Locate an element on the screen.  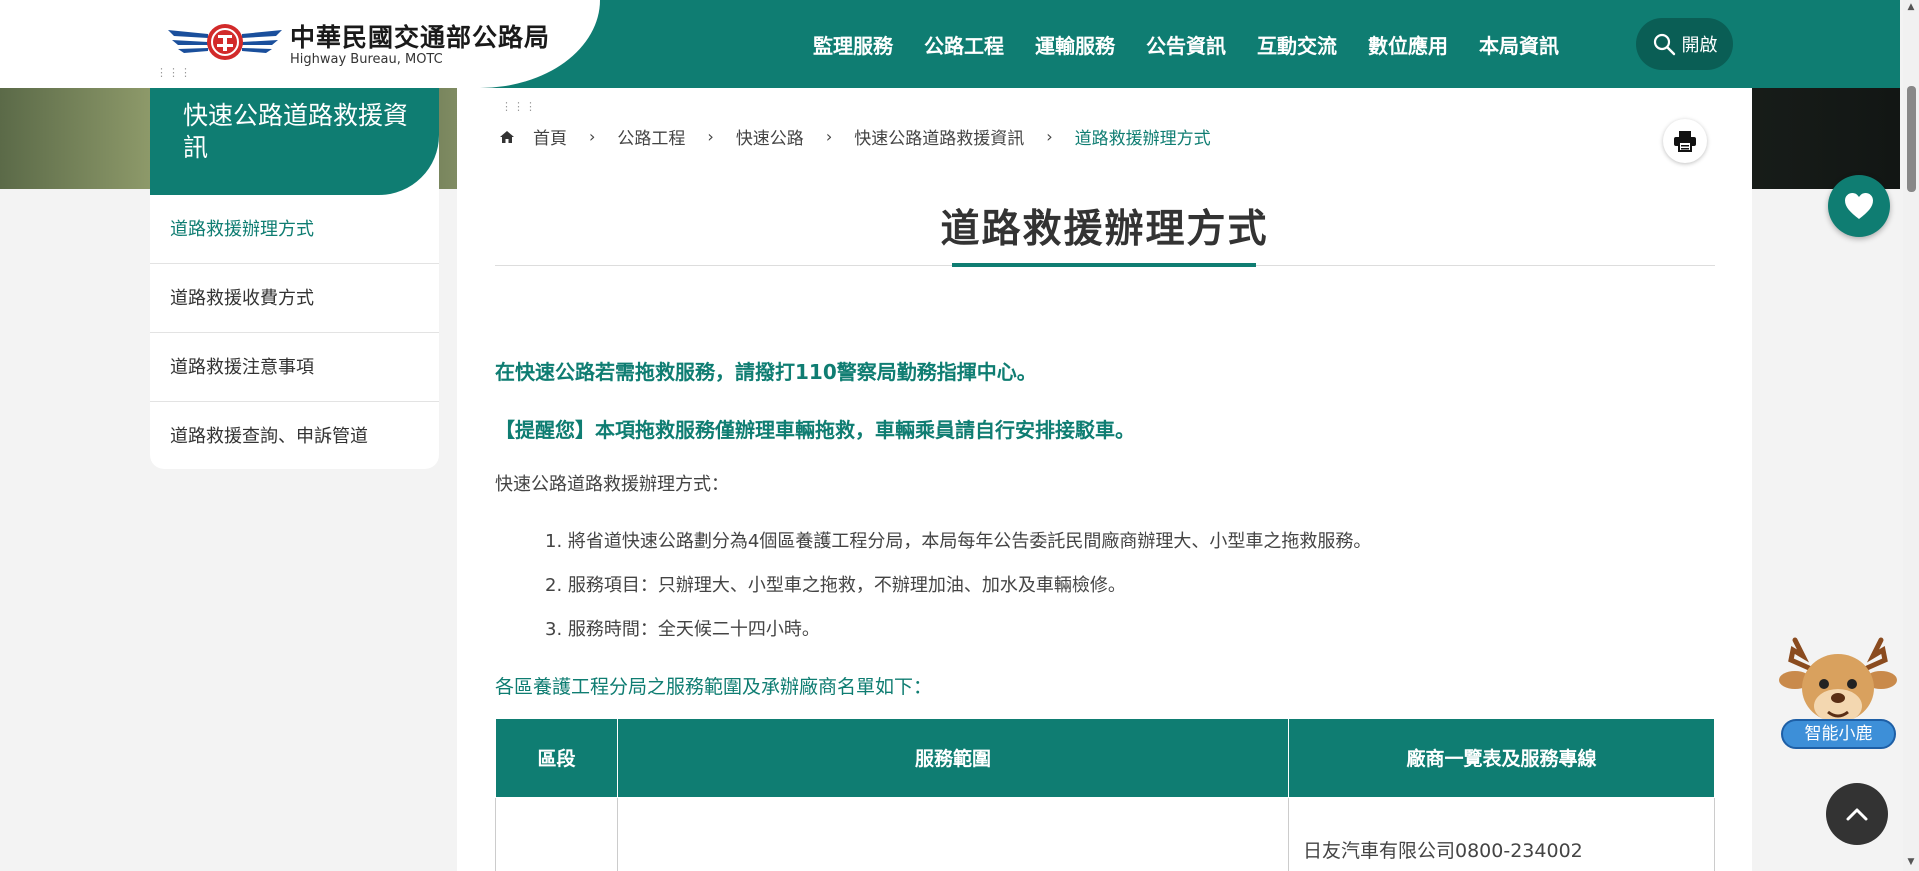
main-nav: 監理服務 公路工程 運輸服務 公告資訊 互動交流 數位應用 本局資訊 is located at coordinates (1201, 44).